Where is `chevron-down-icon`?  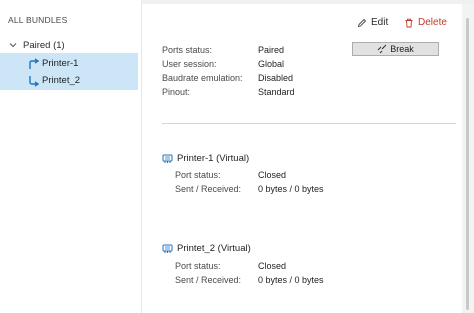 chevron-down-icon is located at coordinates (13, 45).